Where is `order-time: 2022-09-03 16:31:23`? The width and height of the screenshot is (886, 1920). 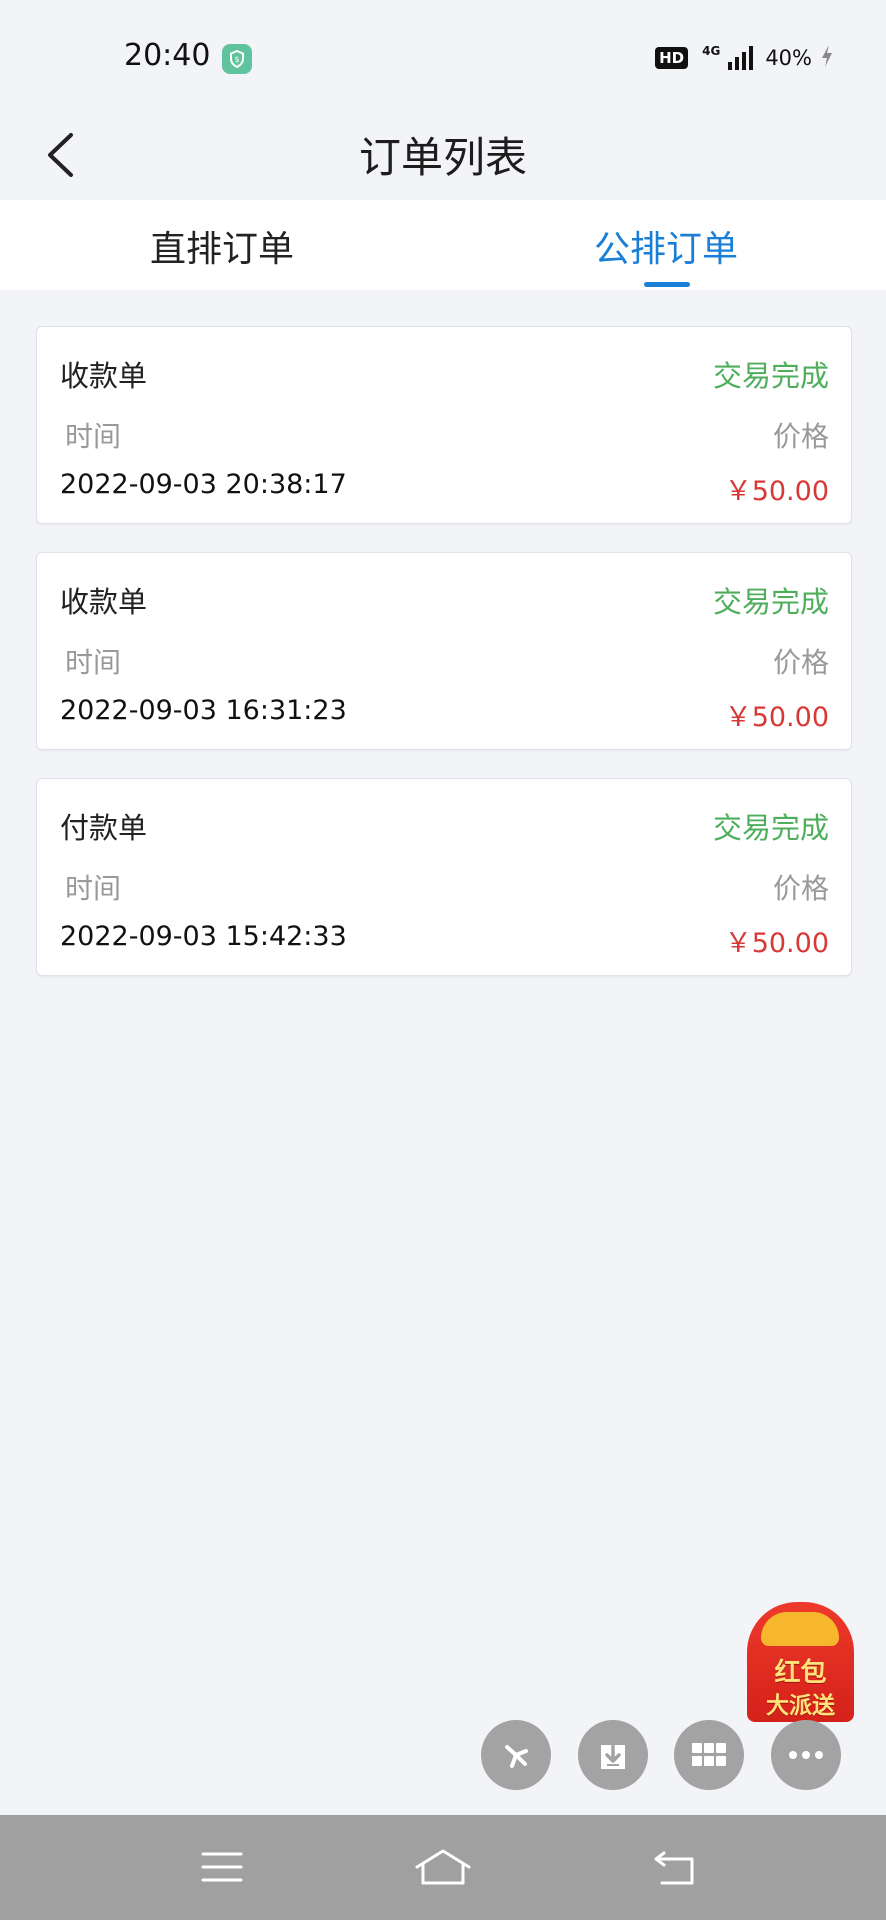 order-time: 2022-09-03 16:31:23 is located at coordinates (203, 710).